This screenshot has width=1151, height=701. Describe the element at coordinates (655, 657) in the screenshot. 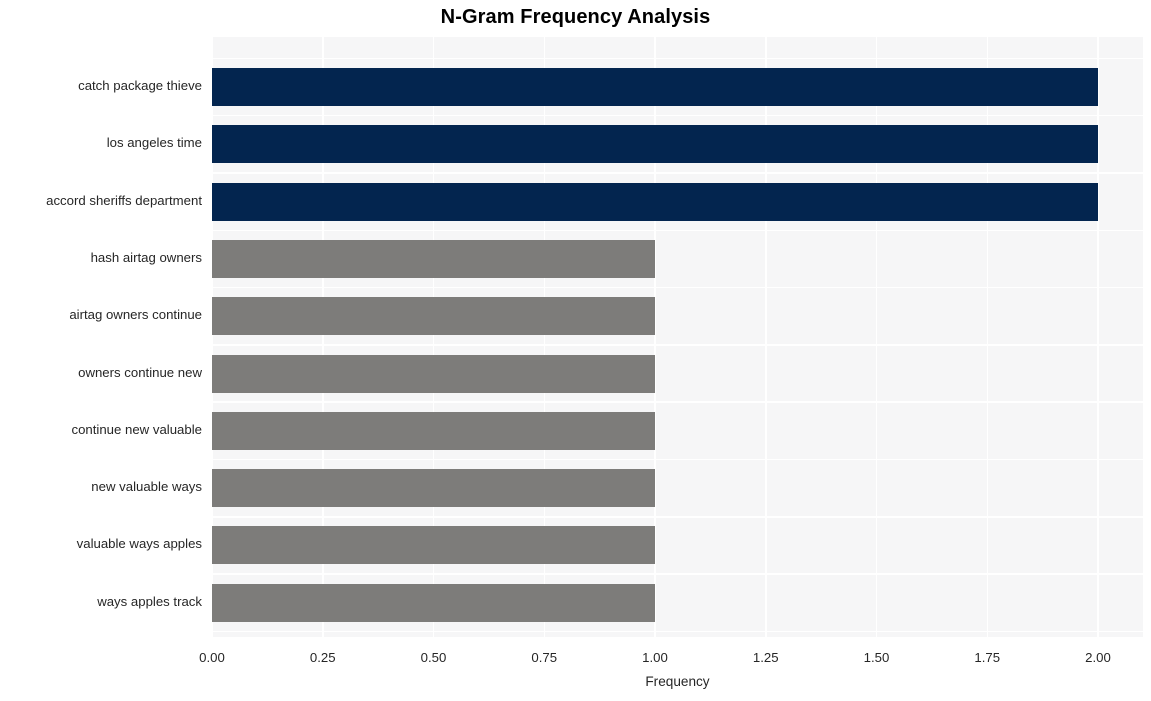

I see `x-axis-tick-label: 1.00` at that location.